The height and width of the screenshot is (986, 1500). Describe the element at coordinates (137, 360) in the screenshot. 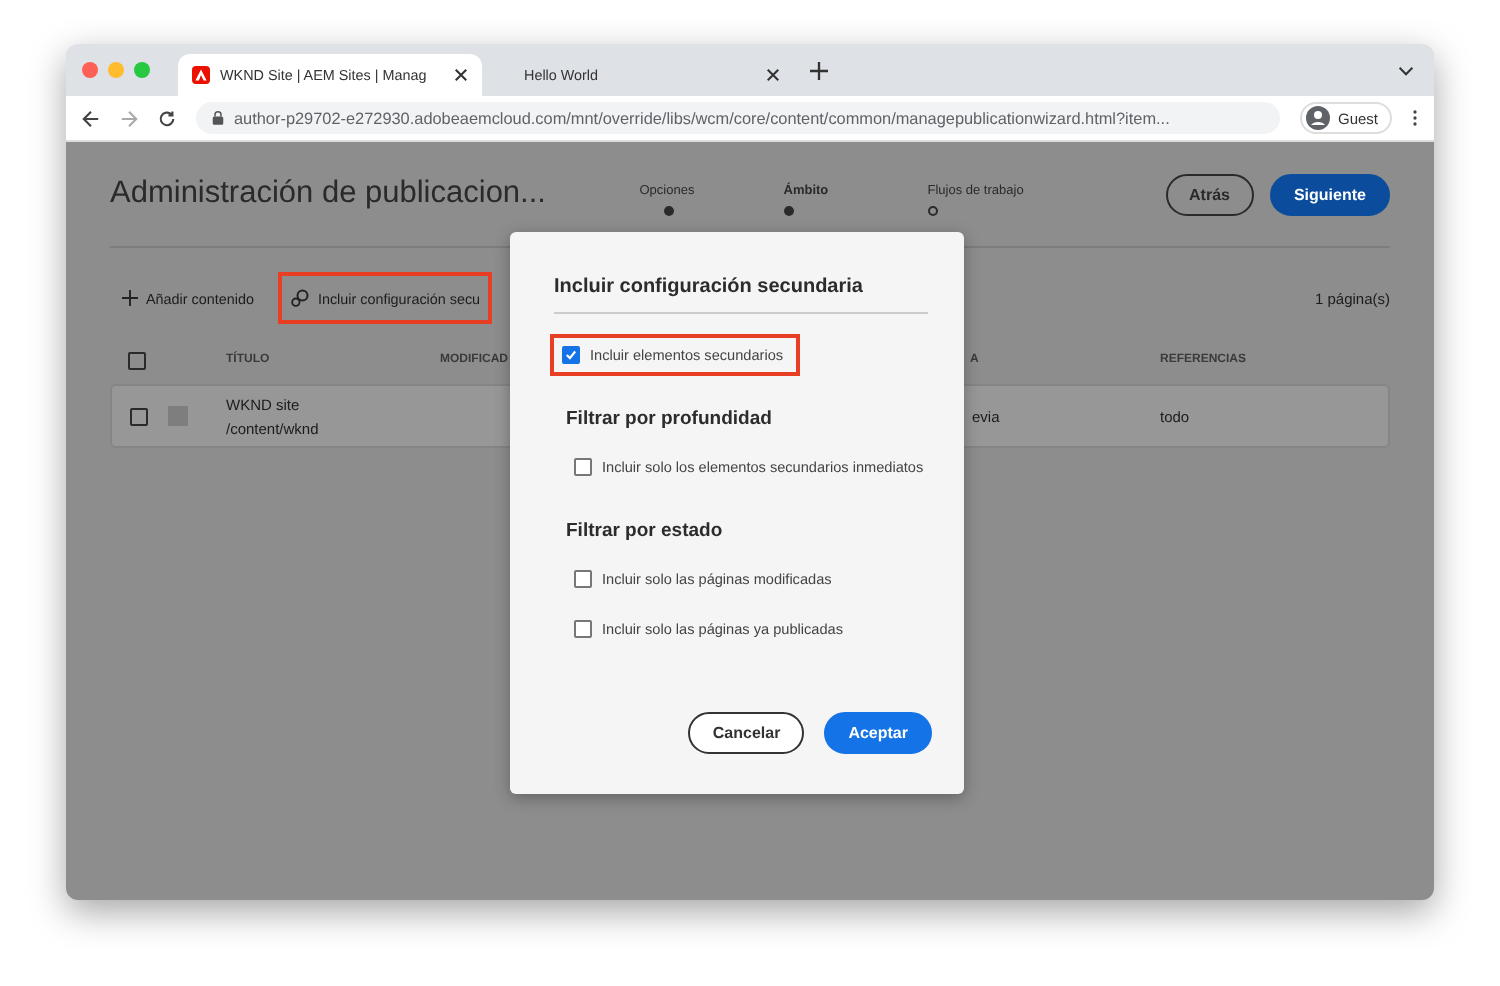

I see `select-all-checkbox` at that location.